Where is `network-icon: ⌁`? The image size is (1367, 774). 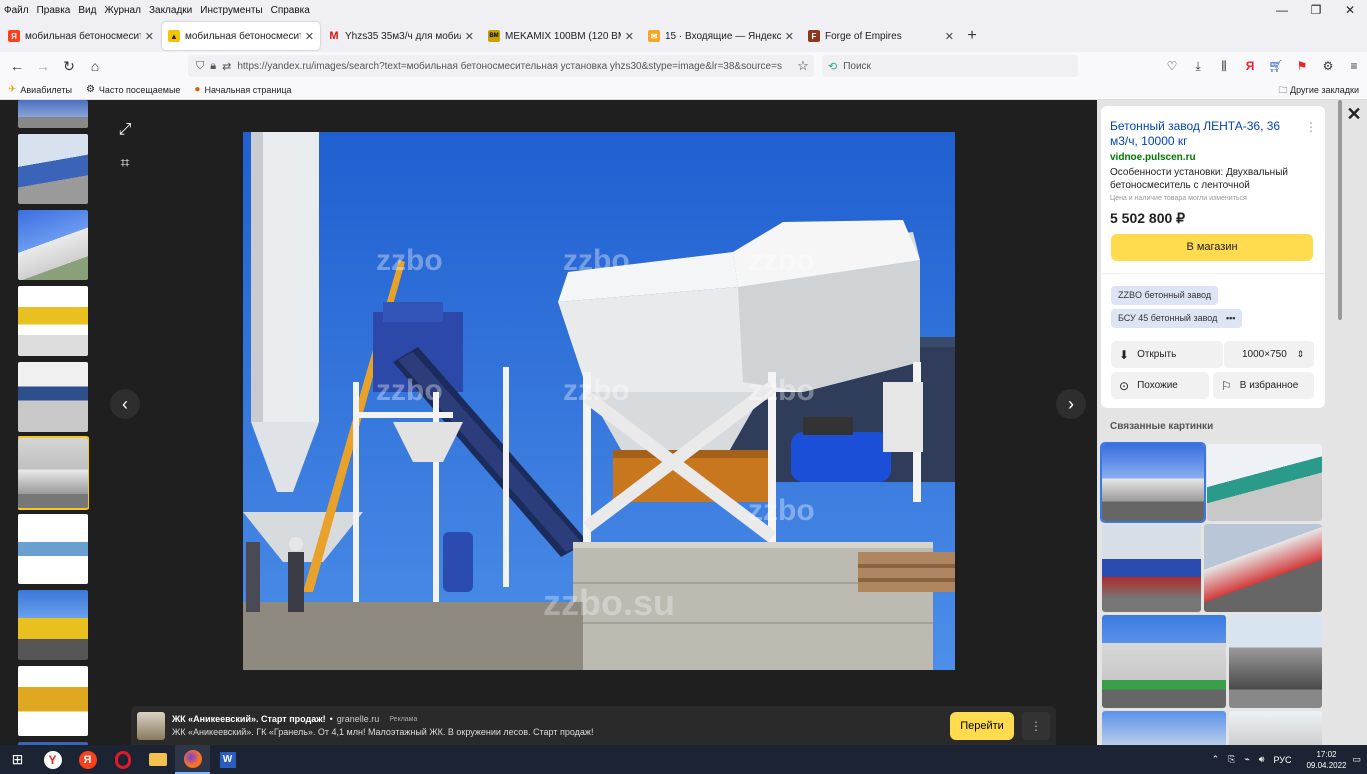
network-icon: ⌁ is located at coordinates (1246, 759).